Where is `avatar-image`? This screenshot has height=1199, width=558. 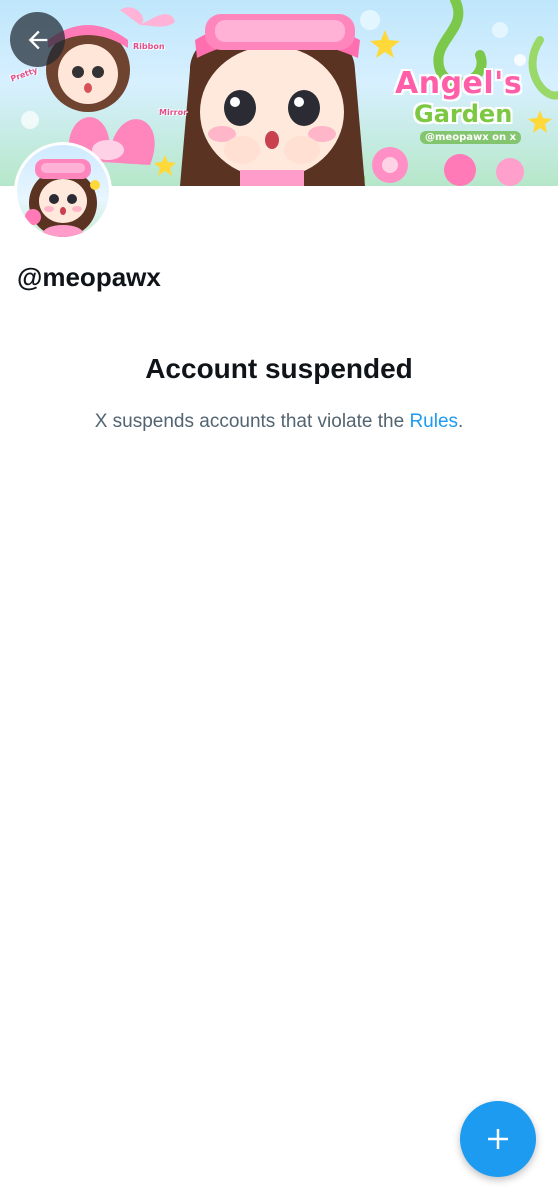
avatar-image is located at coordinates (63, 191).